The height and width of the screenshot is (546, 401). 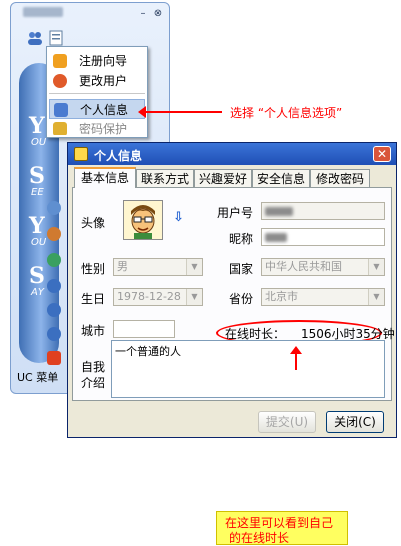 I want to click on city-label: 城市, so click(x=93, y=331).